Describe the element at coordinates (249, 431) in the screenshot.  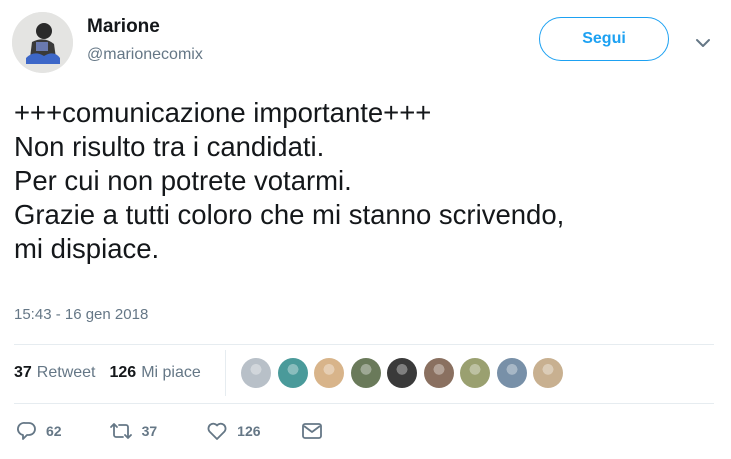
I see `like-action-count: 126` at that location.